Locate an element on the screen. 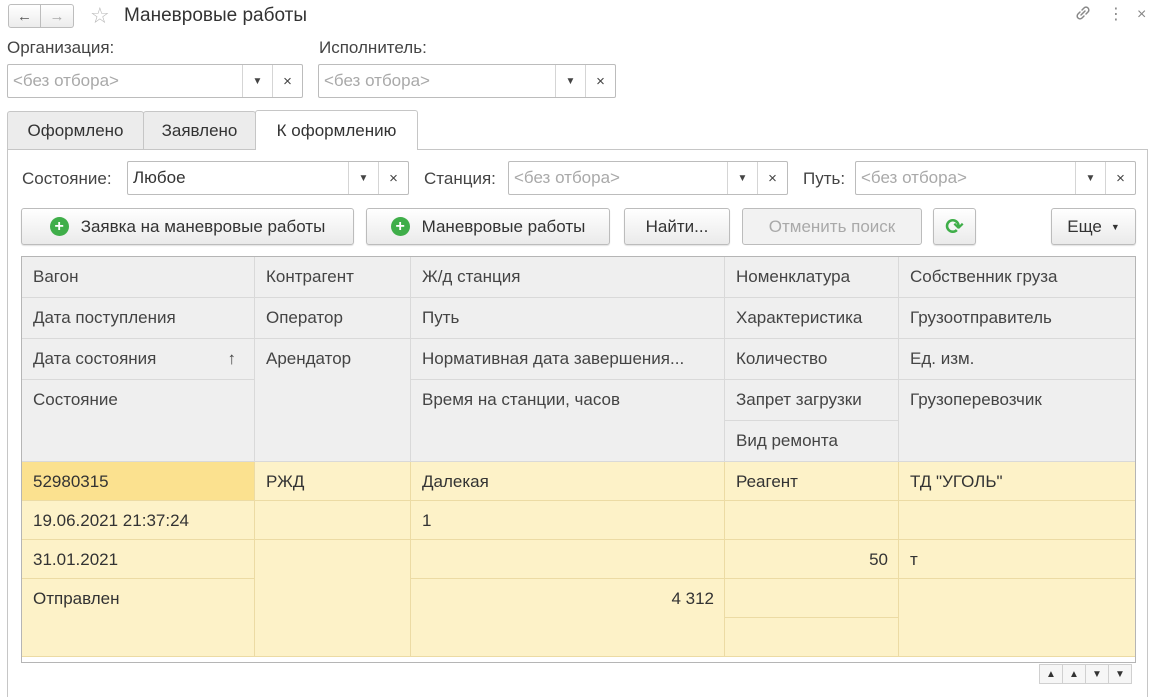 Image resolution: width=1155 pixels, height=697 pixels. header-state-date: Дата состояния ↑ is located at coordinates (138, 359).